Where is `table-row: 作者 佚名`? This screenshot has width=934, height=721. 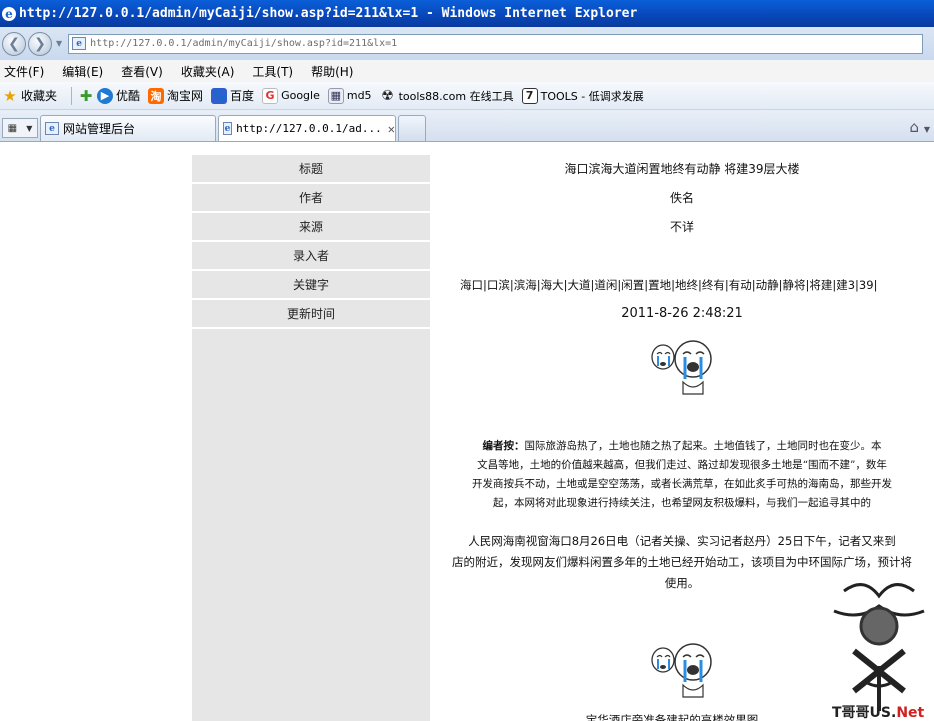
table-row: 作者 佚名 is located at coordinates (562, 197).